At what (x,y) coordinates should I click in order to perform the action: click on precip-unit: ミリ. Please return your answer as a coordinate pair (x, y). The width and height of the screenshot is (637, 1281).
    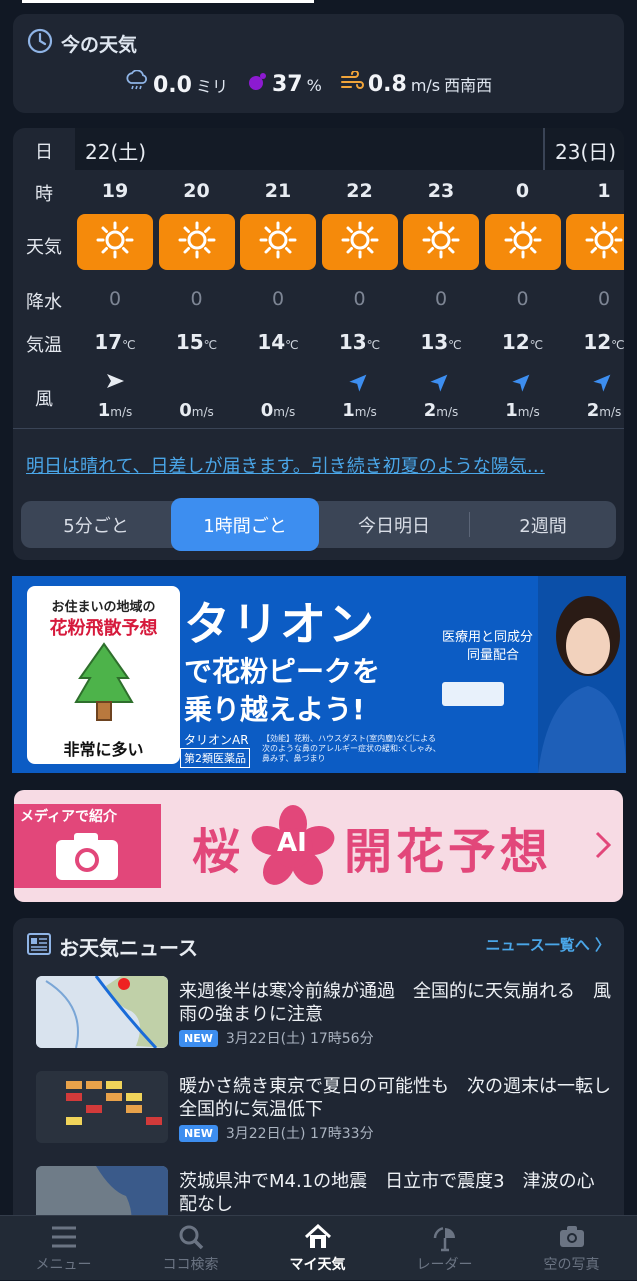
    Looking at the image, I should click on (211, 86).